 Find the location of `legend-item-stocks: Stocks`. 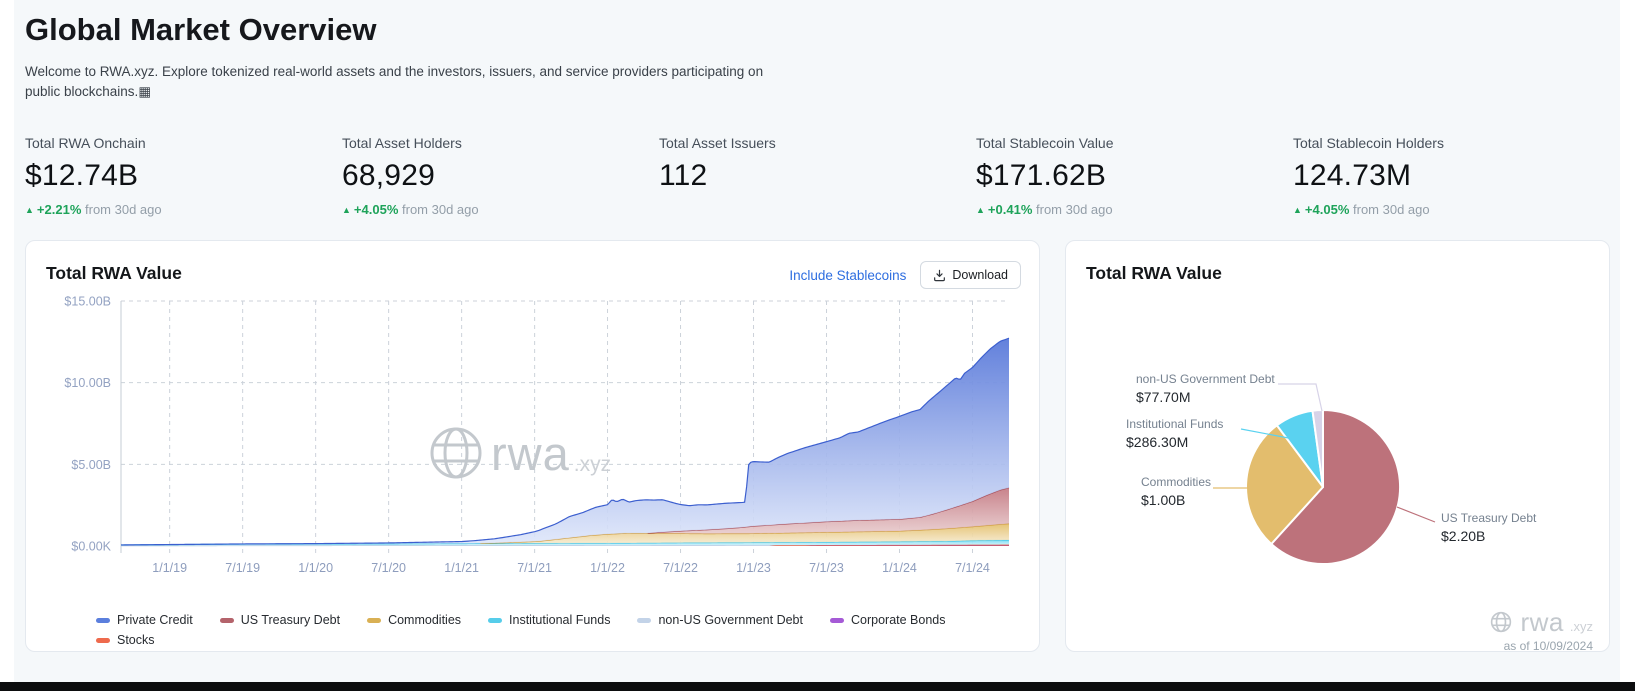

legend-item-stocks: Stocks is located at coordinates (125, 640).